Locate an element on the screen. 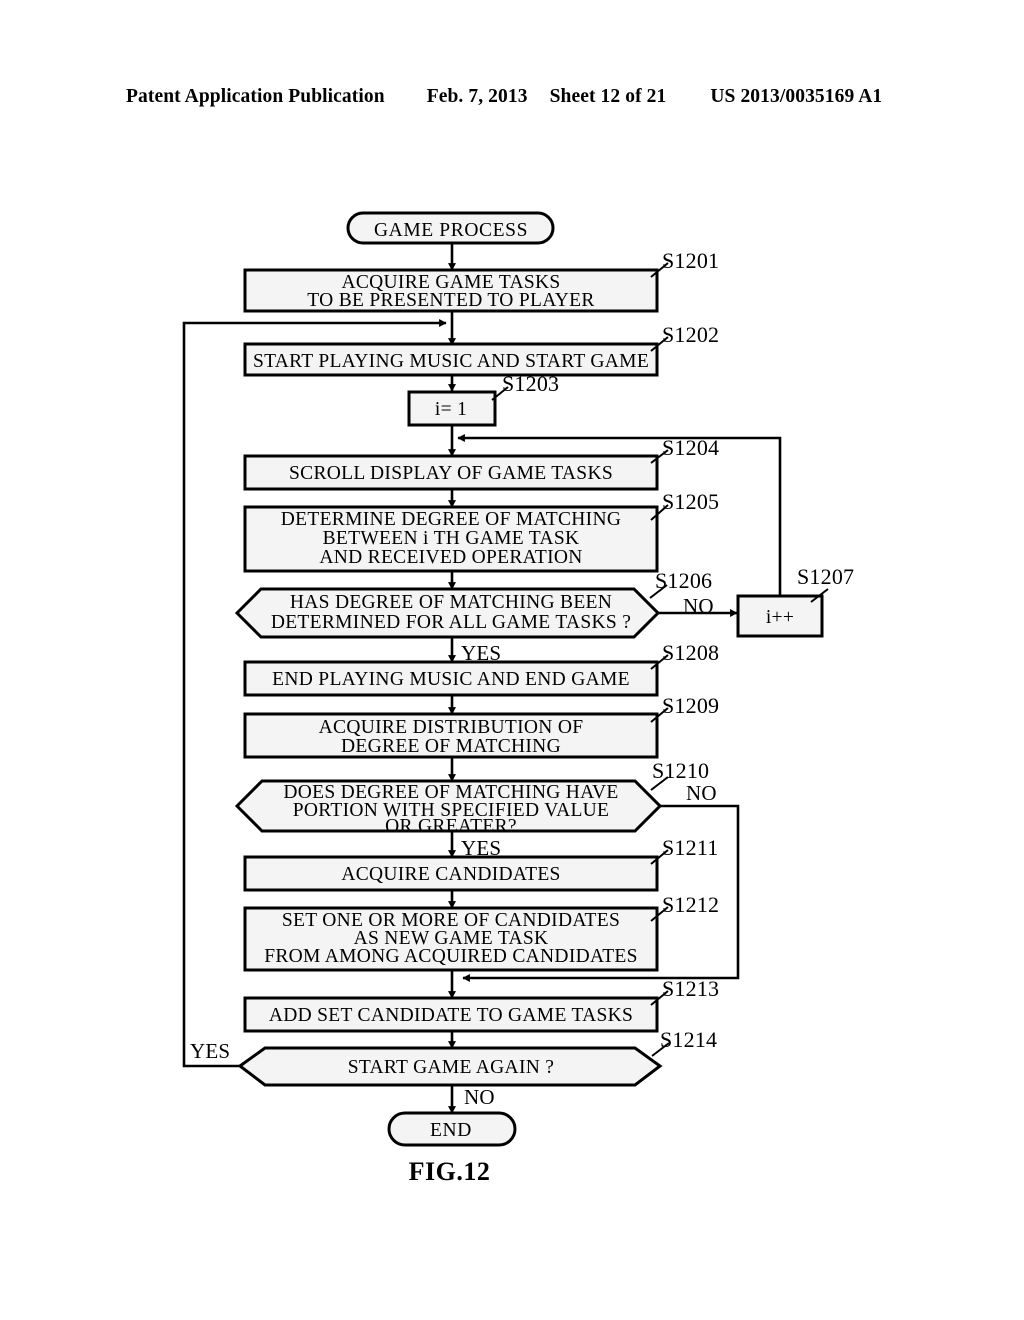 This screenshot has height=1320, width=1024. node-s1213: ADD SET CANDIDATE TO GAME TASKS is located at coordinates (451, 1014).